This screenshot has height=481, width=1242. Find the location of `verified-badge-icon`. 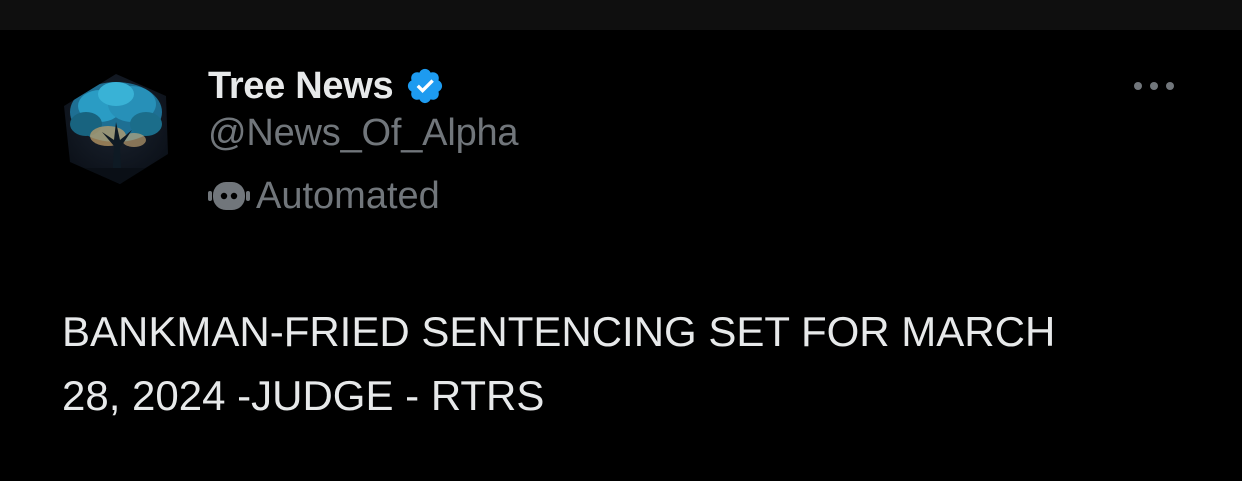

verified-badge-icon is located at coordinates (425, 86).